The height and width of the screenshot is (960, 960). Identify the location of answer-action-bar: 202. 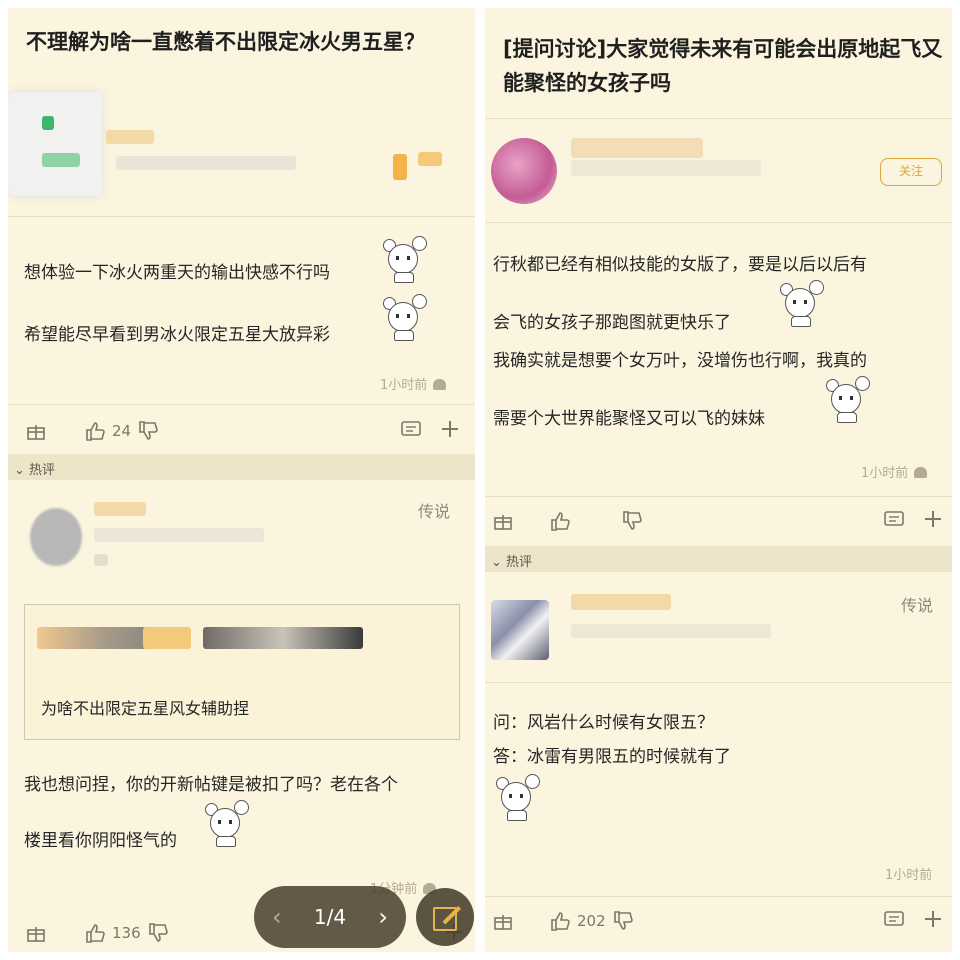
(563, 921).